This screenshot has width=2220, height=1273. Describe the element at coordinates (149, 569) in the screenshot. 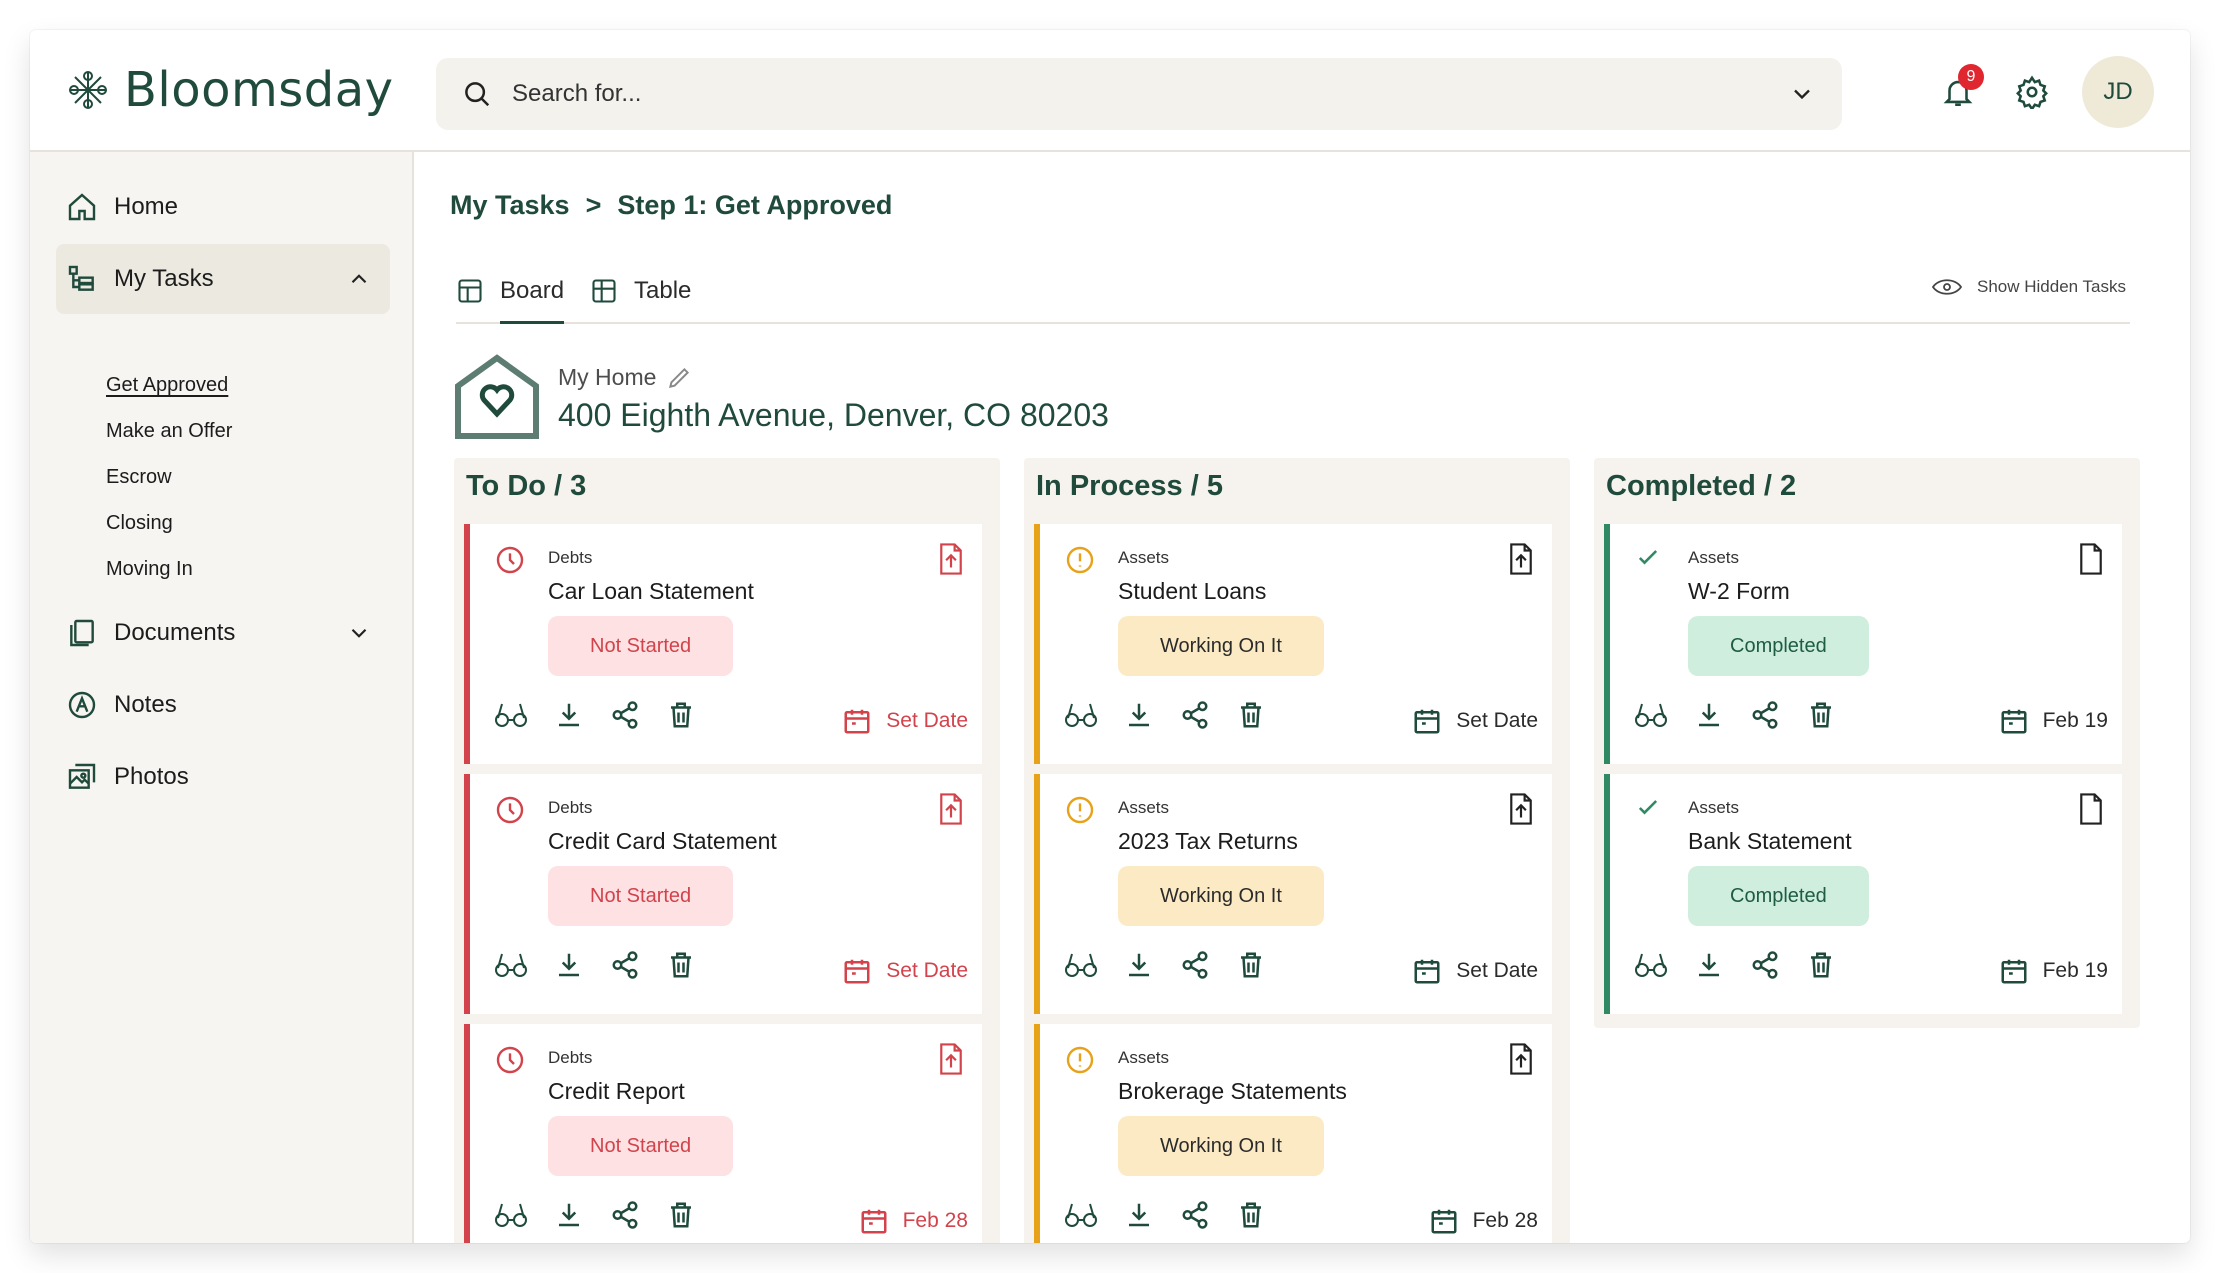

I see `sidebar-subitem-moving-in: Moving In` at that location.